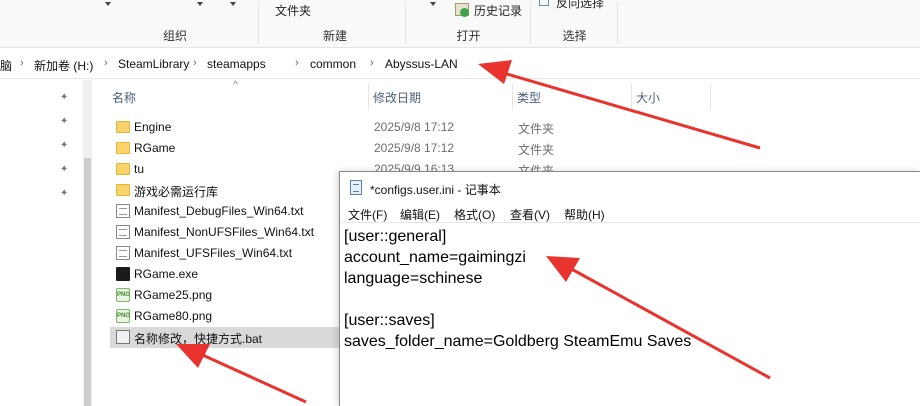 This screenshot has width=920, height=406. What do you see at coordinates (572, 99) in the screenshot?
I see `column-header-type: 类型` at bounding box center [572, 99].